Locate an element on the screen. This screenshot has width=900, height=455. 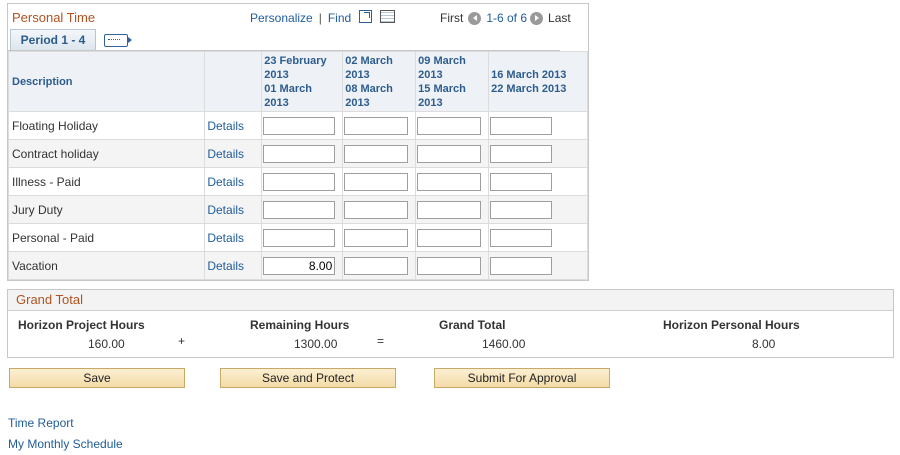
pager-range: 1-6 of 6 is located at coordinates (507, 18).